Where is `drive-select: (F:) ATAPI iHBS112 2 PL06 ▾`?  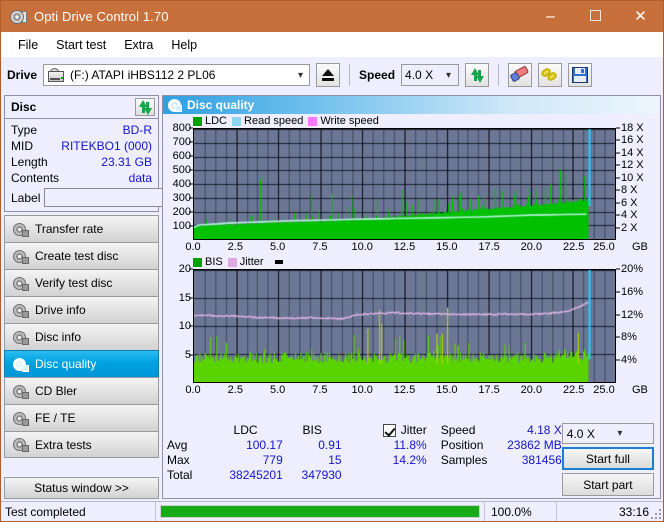 drive-select: (F:) ATAPI iHBS112 2 PL06 ▾ is located at coordinates (177, 75).